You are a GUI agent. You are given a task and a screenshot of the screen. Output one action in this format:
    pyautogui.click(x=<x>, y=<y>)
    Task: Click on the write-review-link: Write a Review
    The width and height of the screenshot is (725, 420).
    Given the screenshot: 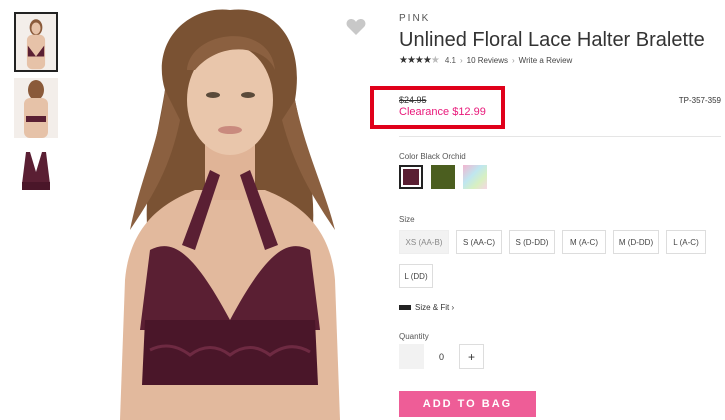 What is the action you would take?
    pyautogui.click(x=546, y=60)
    